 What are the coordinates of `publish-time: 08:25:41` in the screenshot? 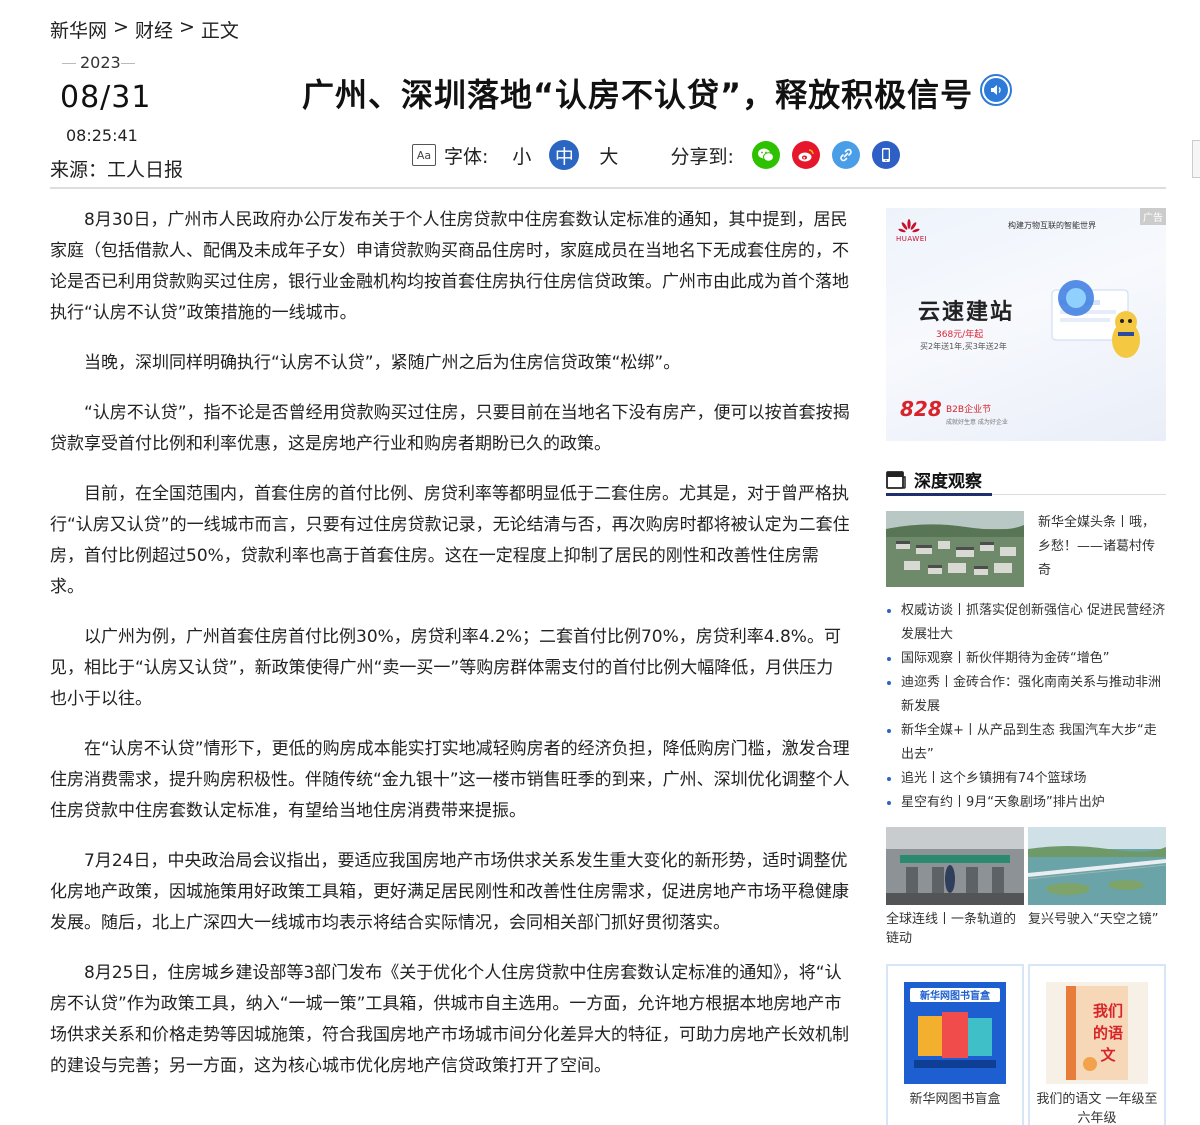 It's located at (102, 135).